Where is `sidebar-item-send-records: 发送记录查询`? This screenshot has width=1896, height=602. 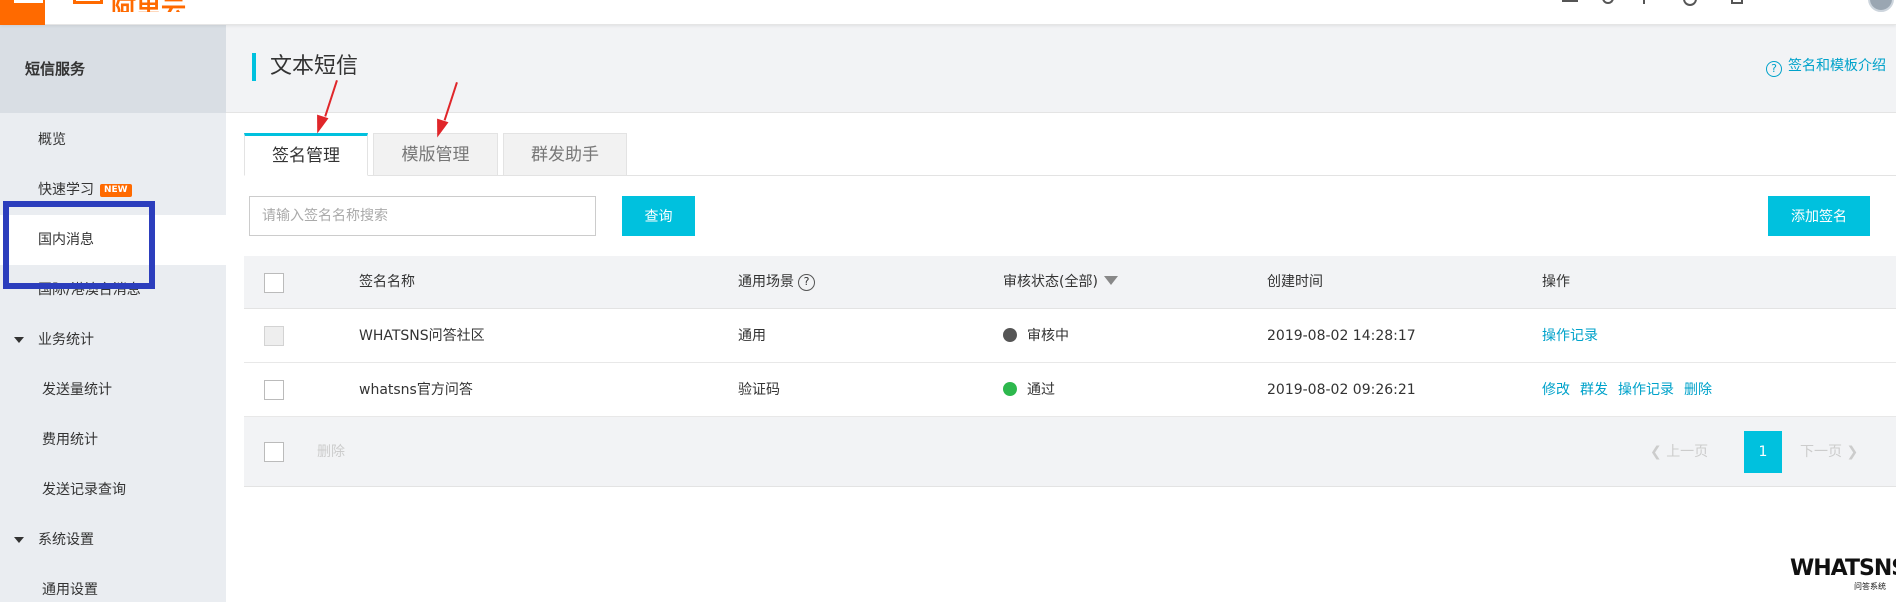 sidebar-item-send-records: 发送记录查询 is located at coordinates (113, 490).